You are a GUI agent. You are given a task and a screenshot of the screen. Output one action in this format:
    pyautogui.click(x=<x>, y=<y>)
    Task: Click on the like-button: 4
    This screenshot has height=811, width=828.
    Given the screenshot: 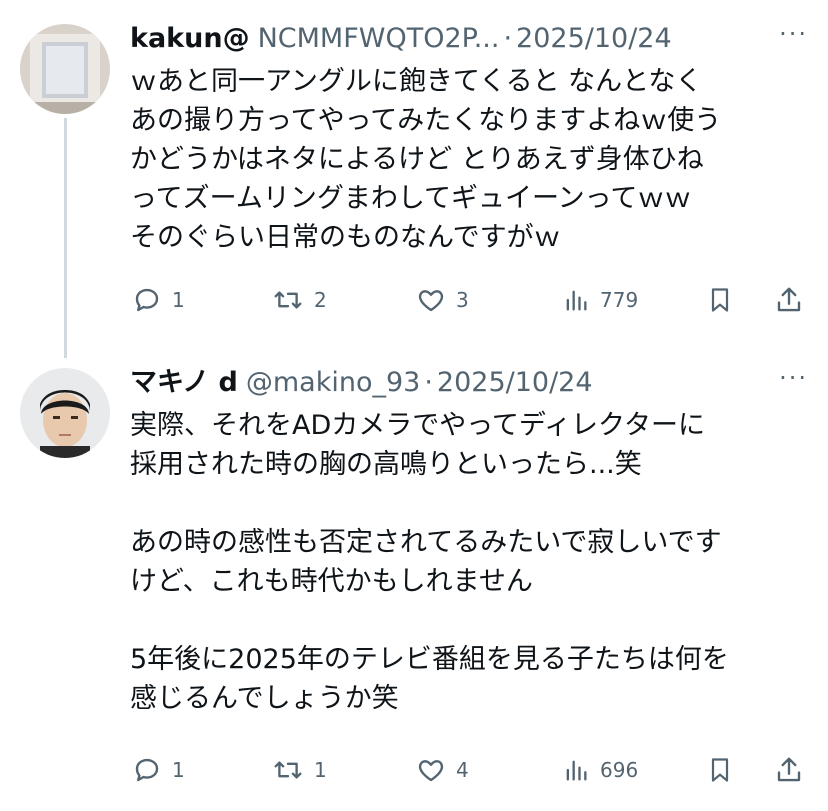 What is the action you would take?
    pyautogui.click(x=442, y=770)
    